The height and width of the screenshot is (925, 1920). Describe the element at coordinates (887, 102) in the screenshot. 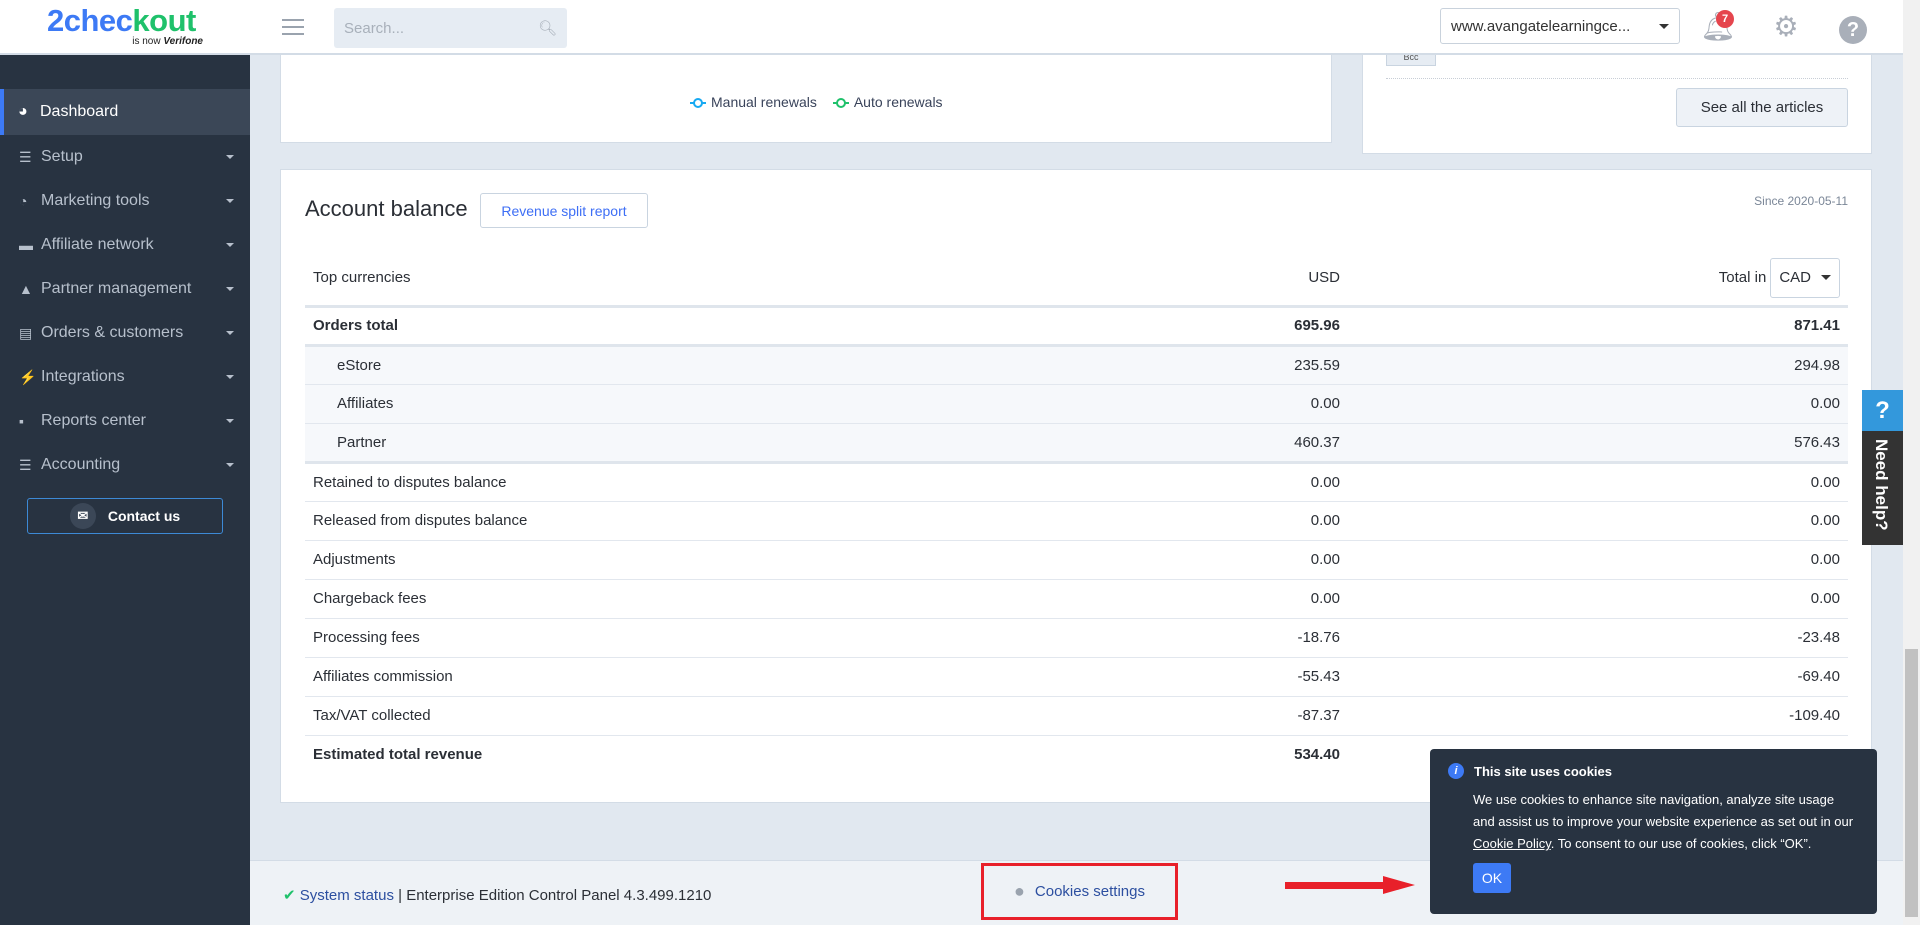

I see `legend-auto-renewals: Auto renewals` at that location.